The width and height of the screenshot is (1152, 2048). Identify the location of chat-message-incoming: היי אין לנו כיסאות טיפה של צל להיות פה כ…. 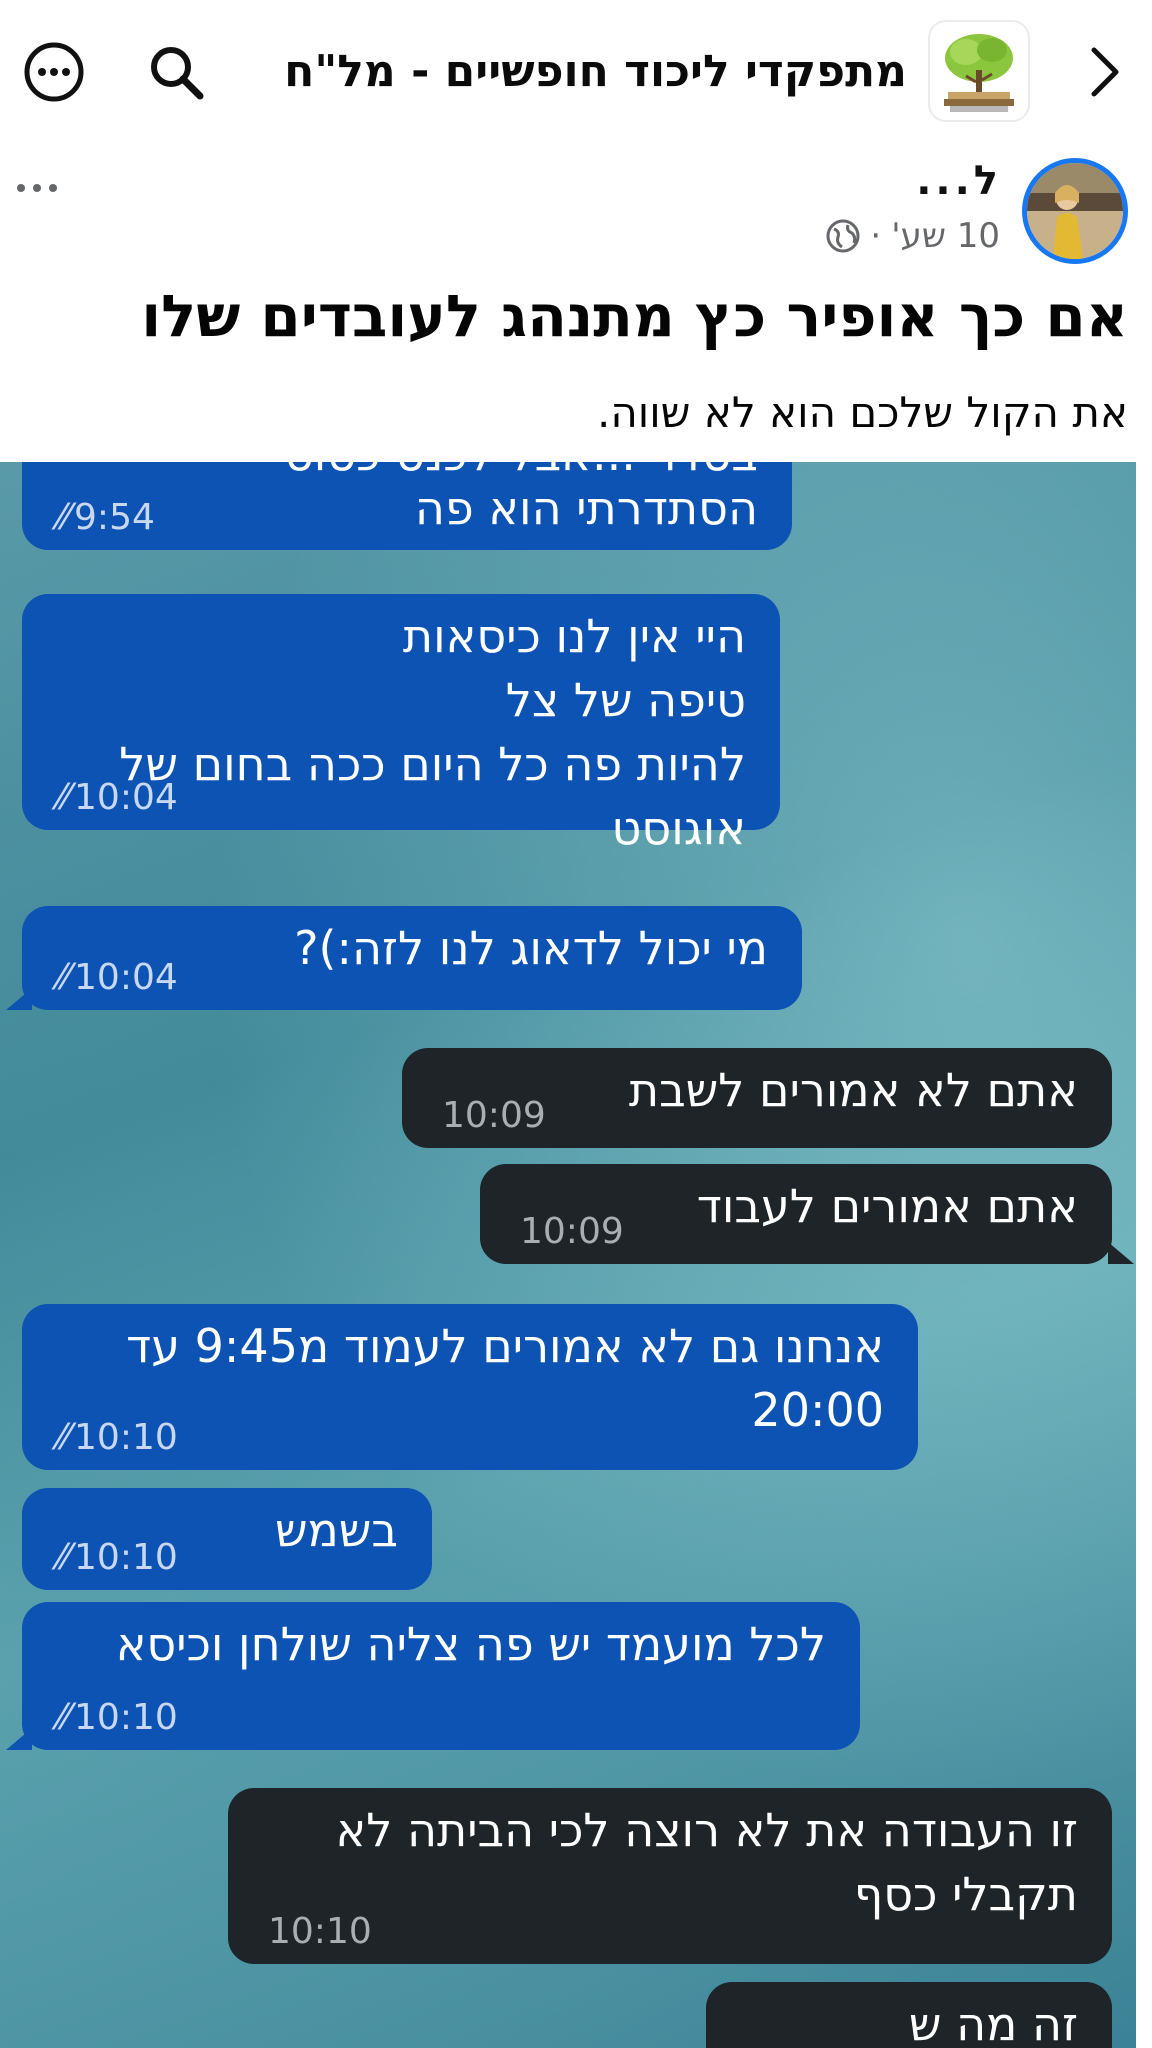
(401, 724).